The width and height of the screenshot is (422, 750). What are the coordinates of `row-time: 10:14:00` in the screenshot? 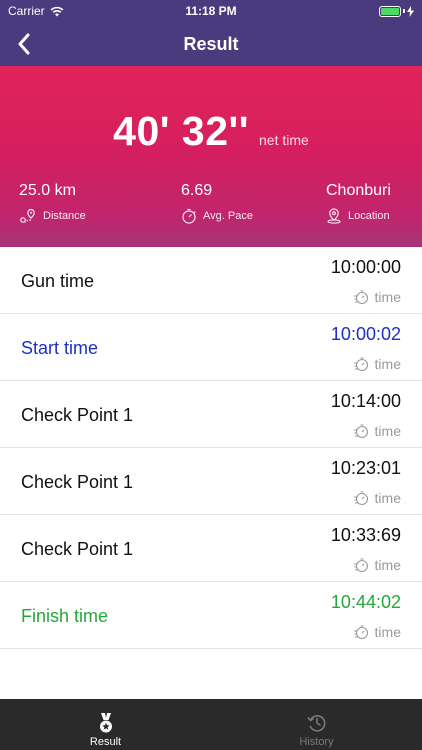 It's located at (365, 401).